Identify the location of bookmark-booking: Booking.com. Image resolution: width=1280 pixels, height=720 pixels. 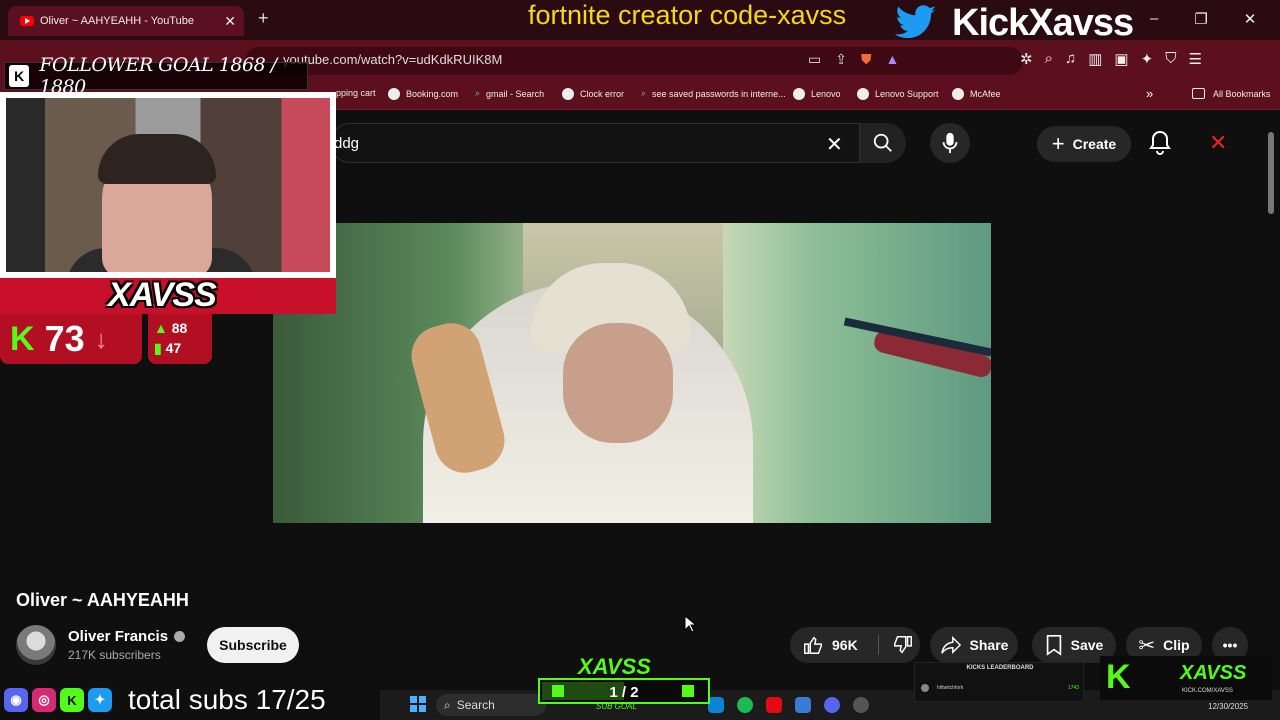
(423, 94).